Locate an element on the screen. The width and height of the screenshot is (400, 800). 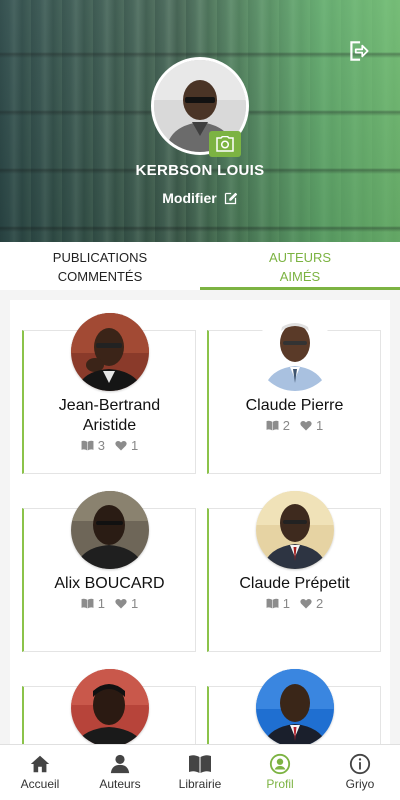
author-name: Alix BOUCARD is located at coordinates (109, 584).